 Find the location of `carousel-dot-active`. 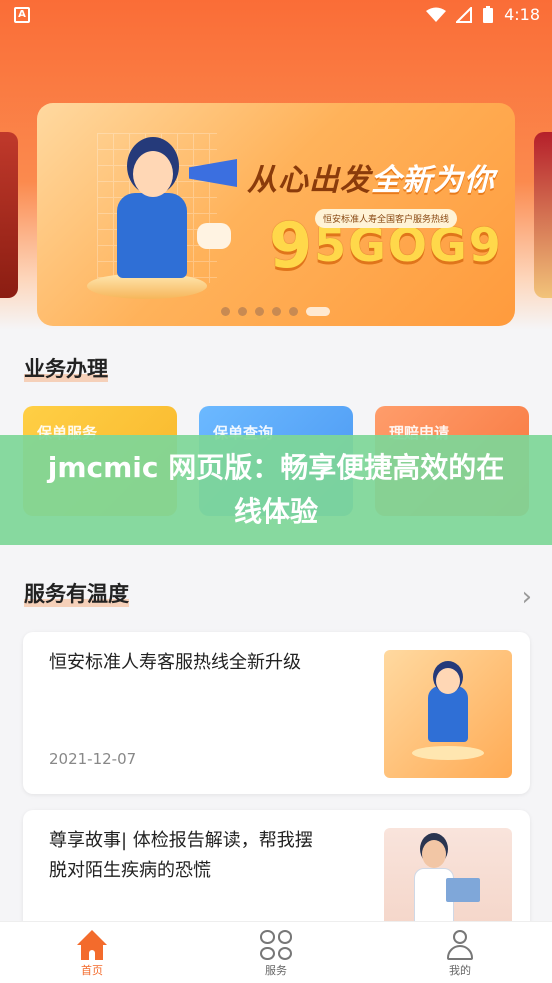

carousel-dot-active is located at coordinates (318, 311).